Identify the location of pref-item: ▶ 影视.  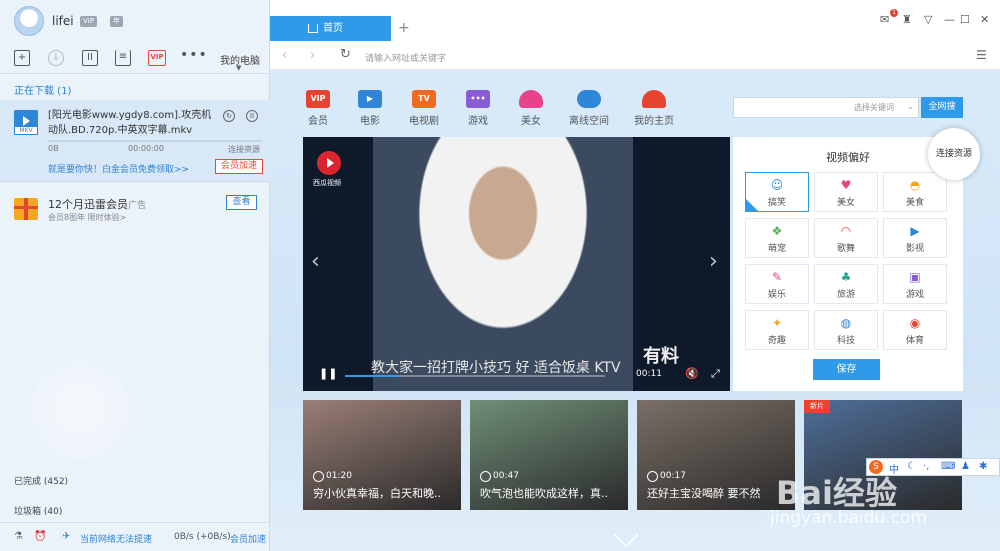
(915, 238).